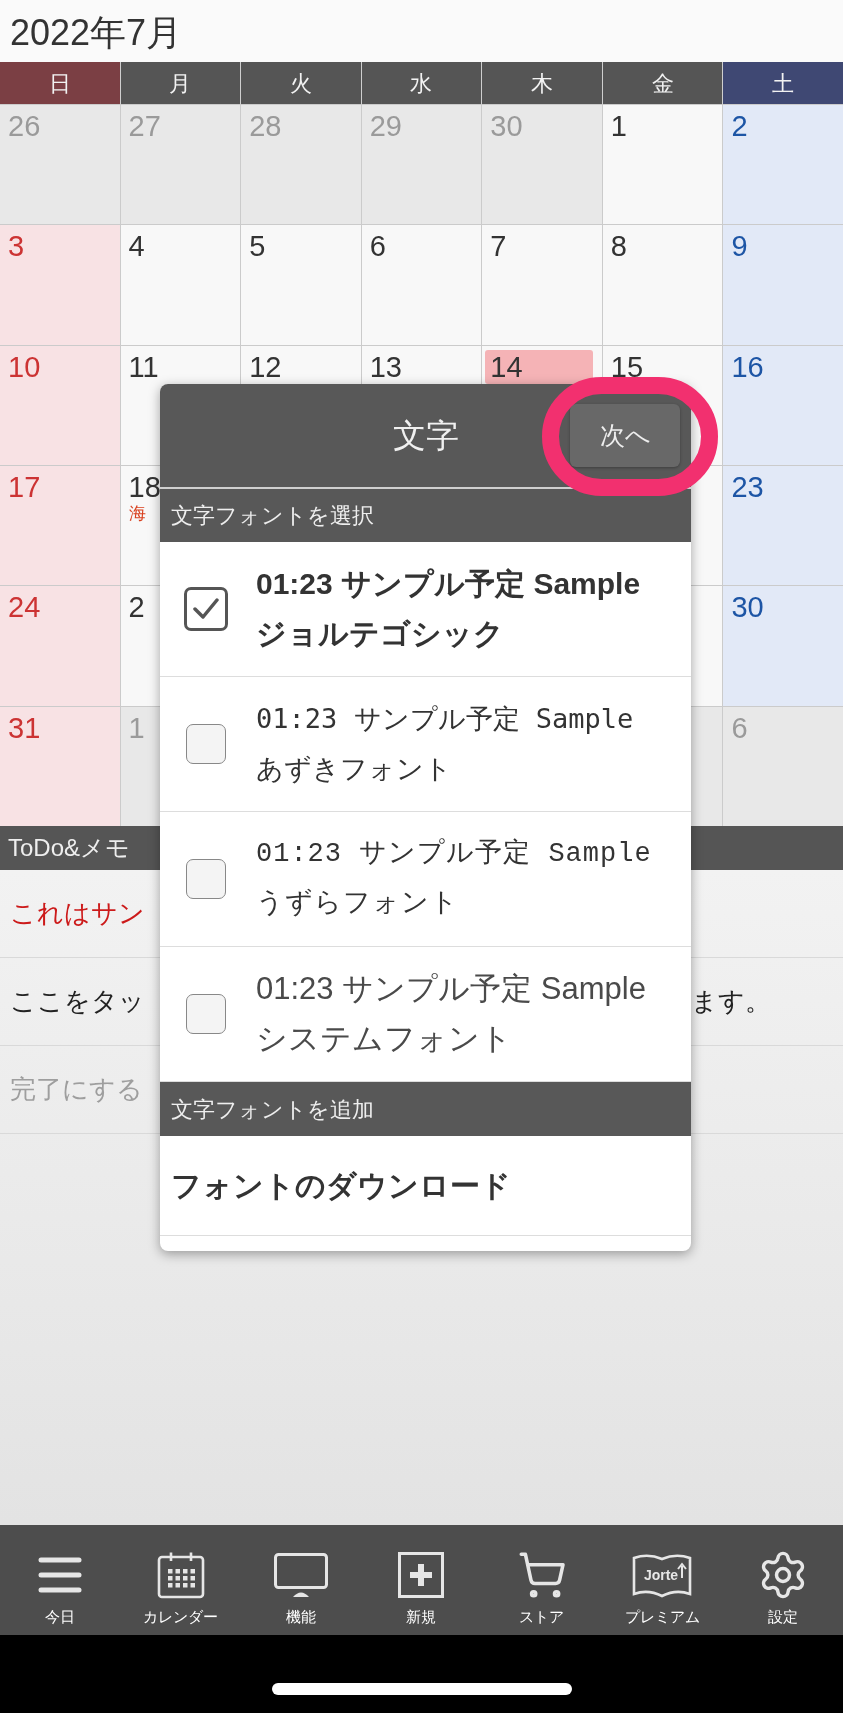  I want to click on nav-button: 機能, so click(301, 1580).